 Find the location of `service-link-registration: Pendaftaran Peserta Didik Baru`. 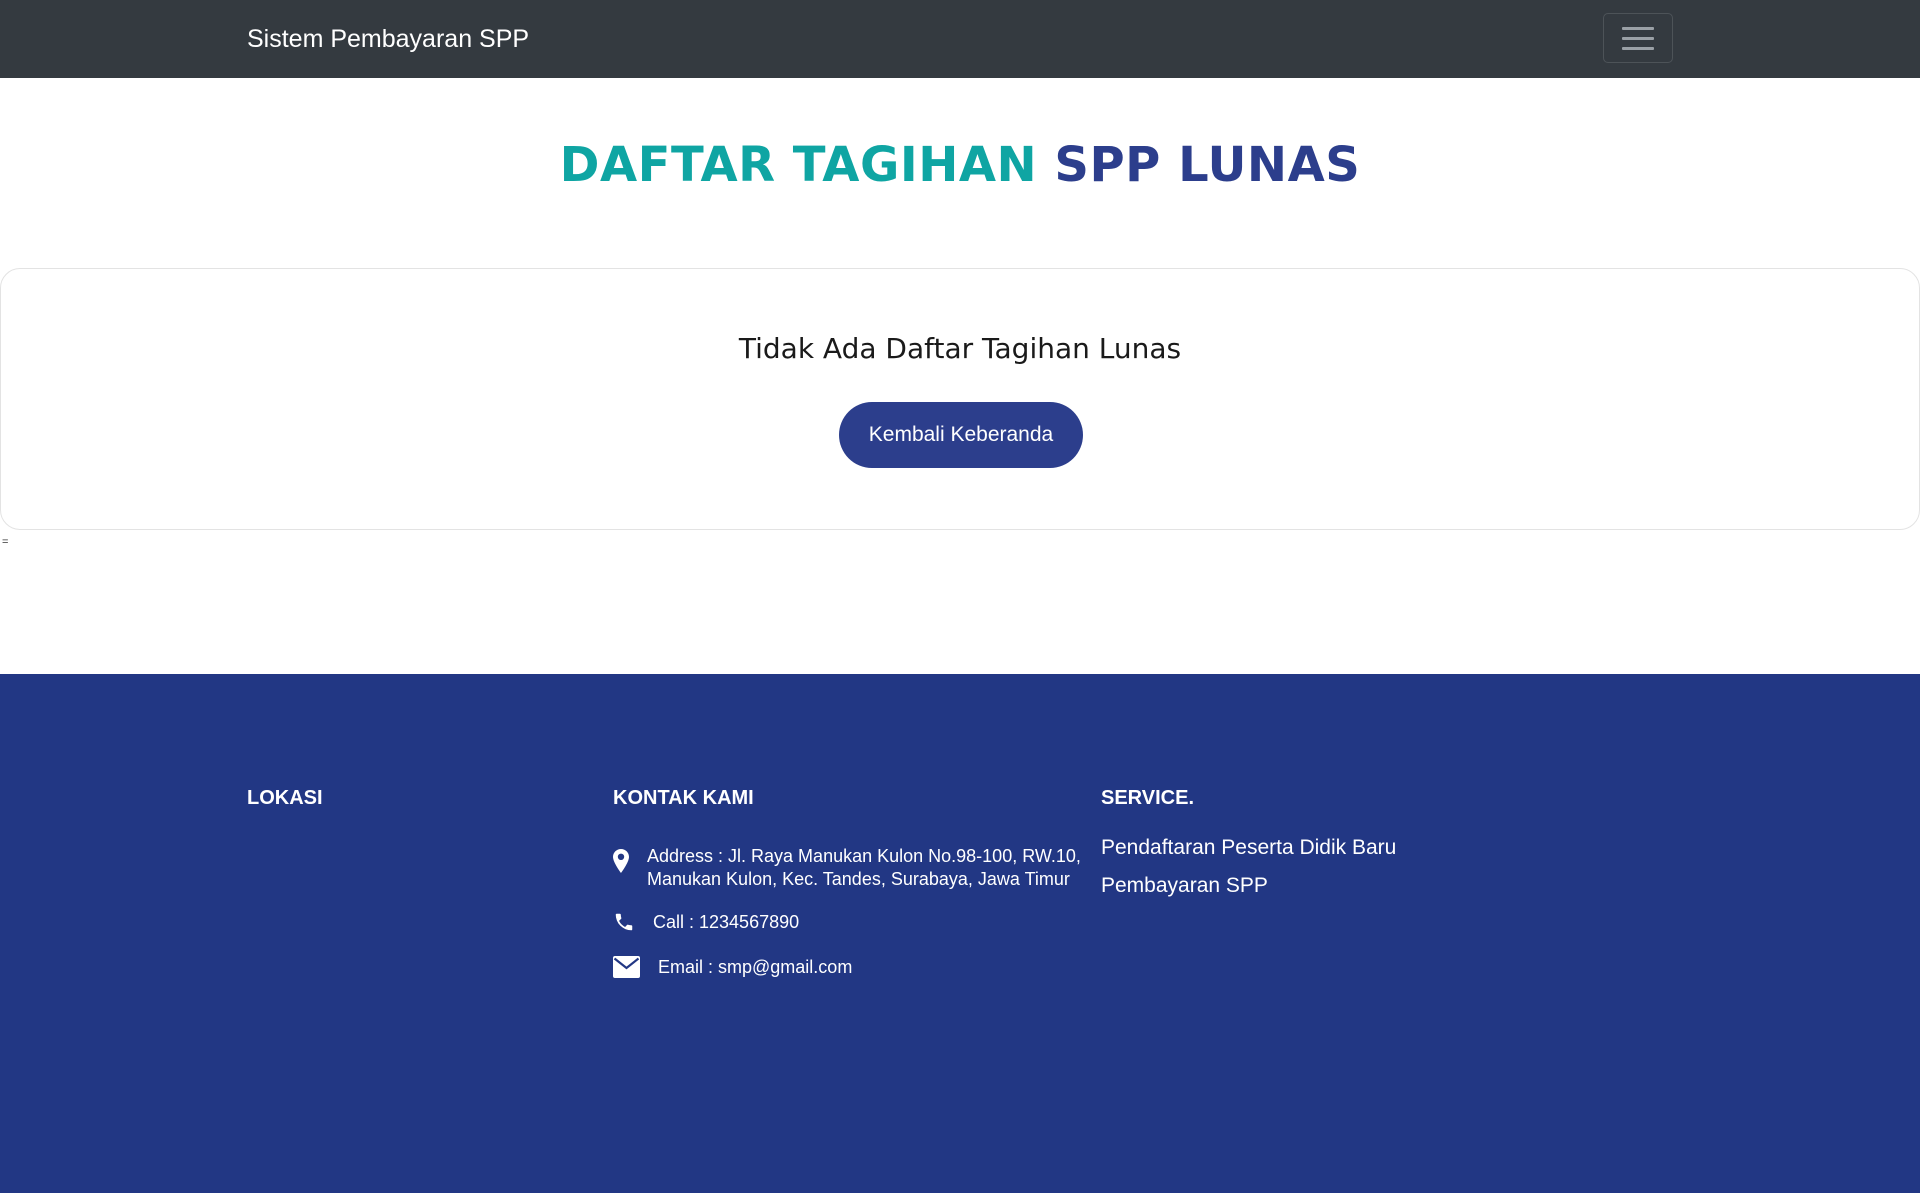

service-link-registration: Pendaftaran Peserta Didik Baru is located at coordinates (1248, 848).